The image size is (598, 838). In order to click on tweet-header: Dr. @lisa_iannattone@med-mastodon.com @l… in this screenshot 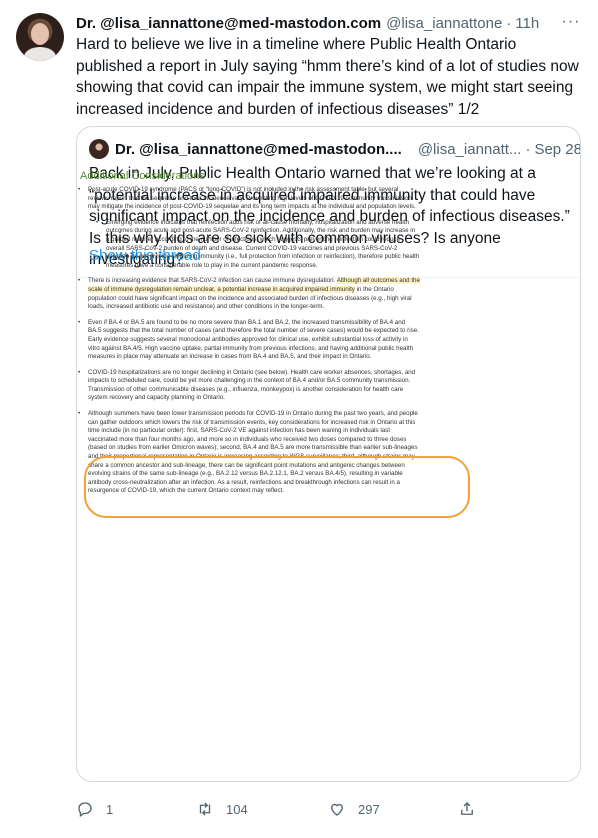, I will do `click(329, 23)`.